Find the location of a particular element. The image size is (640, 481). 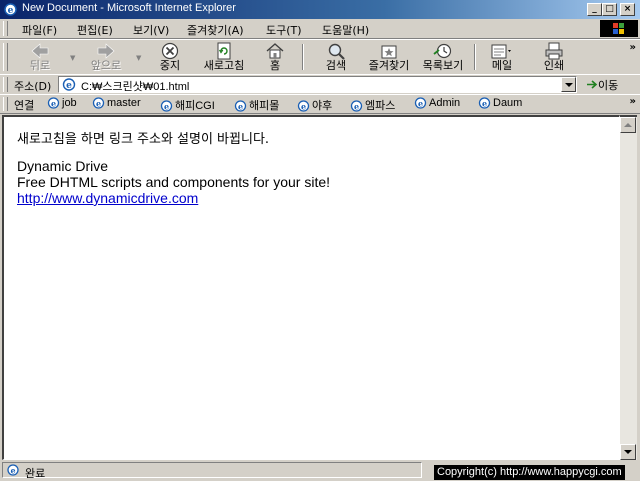

page-icon: e is located at coordinates (69, 84).